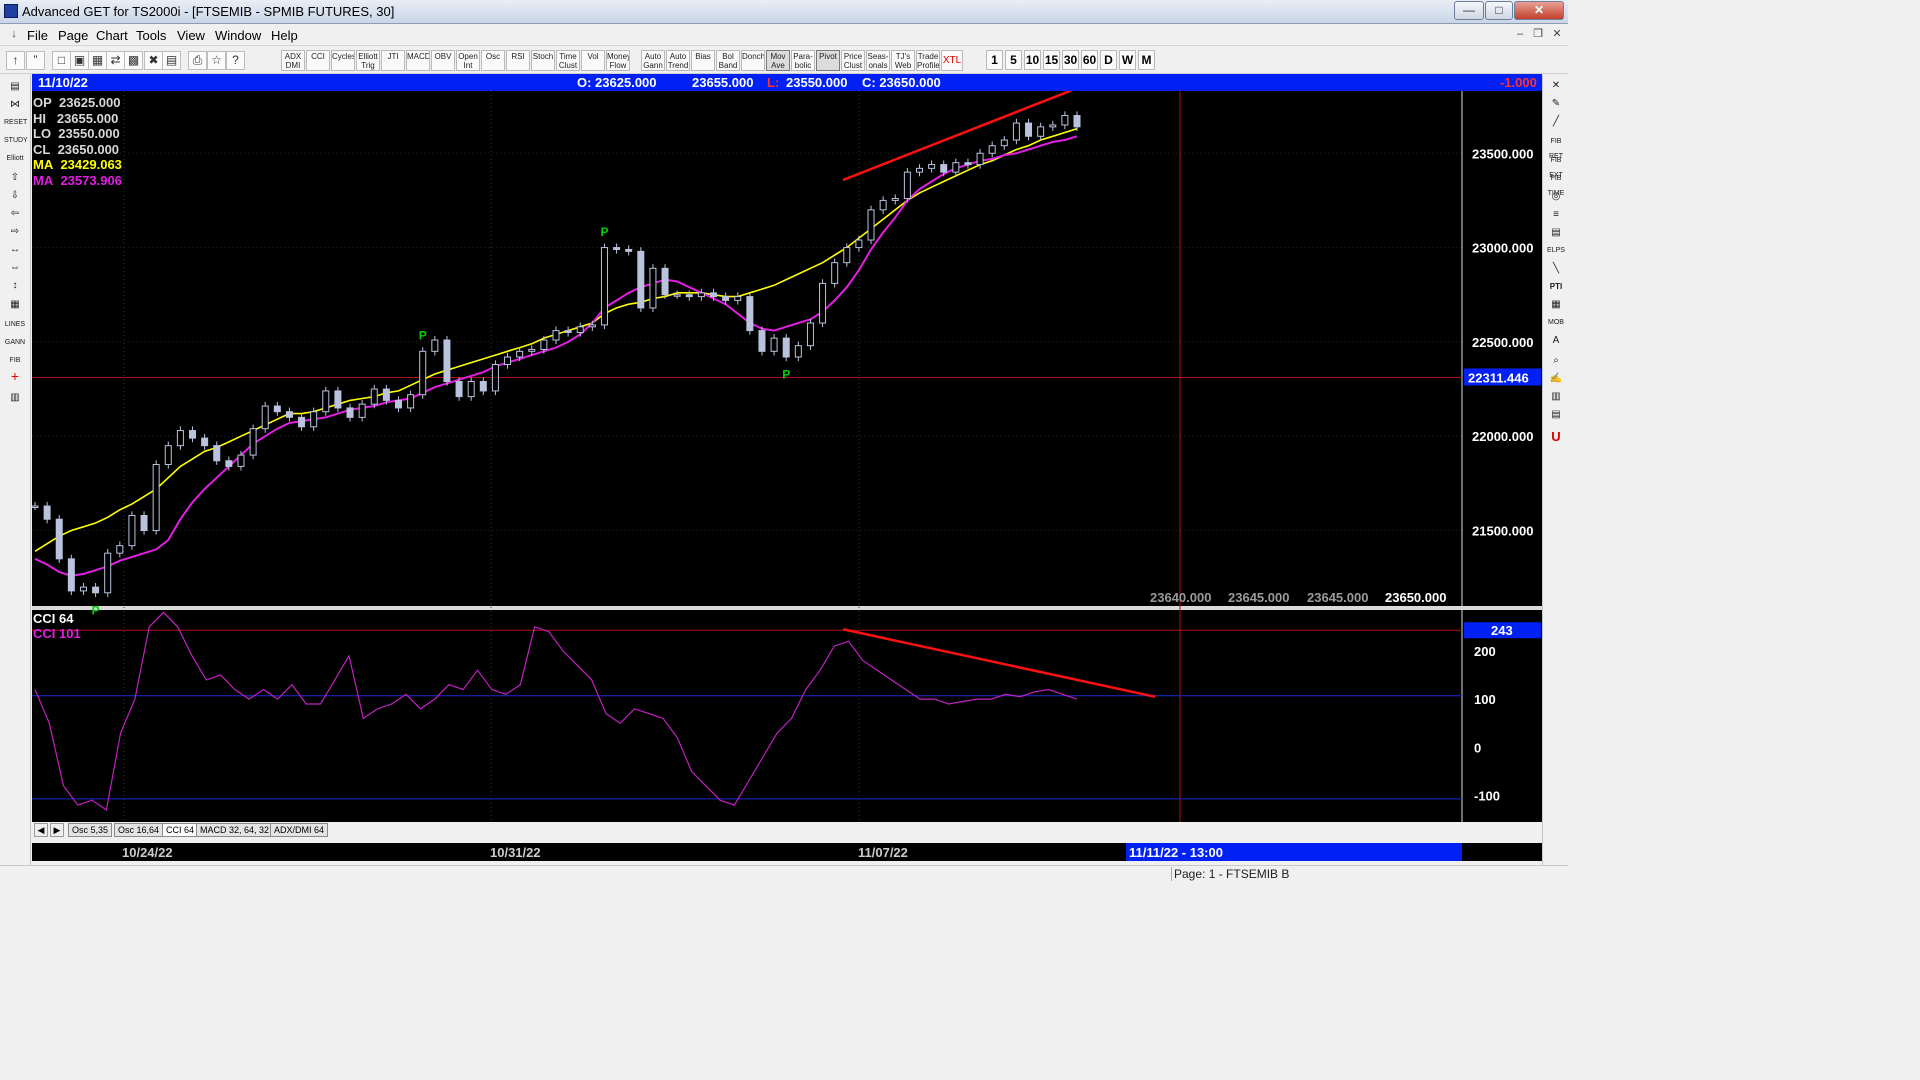 The image size is (1920, 1080). Describe the element at coordinates (191, 35) in the screenshot. I see `menu-view: View` at that location.